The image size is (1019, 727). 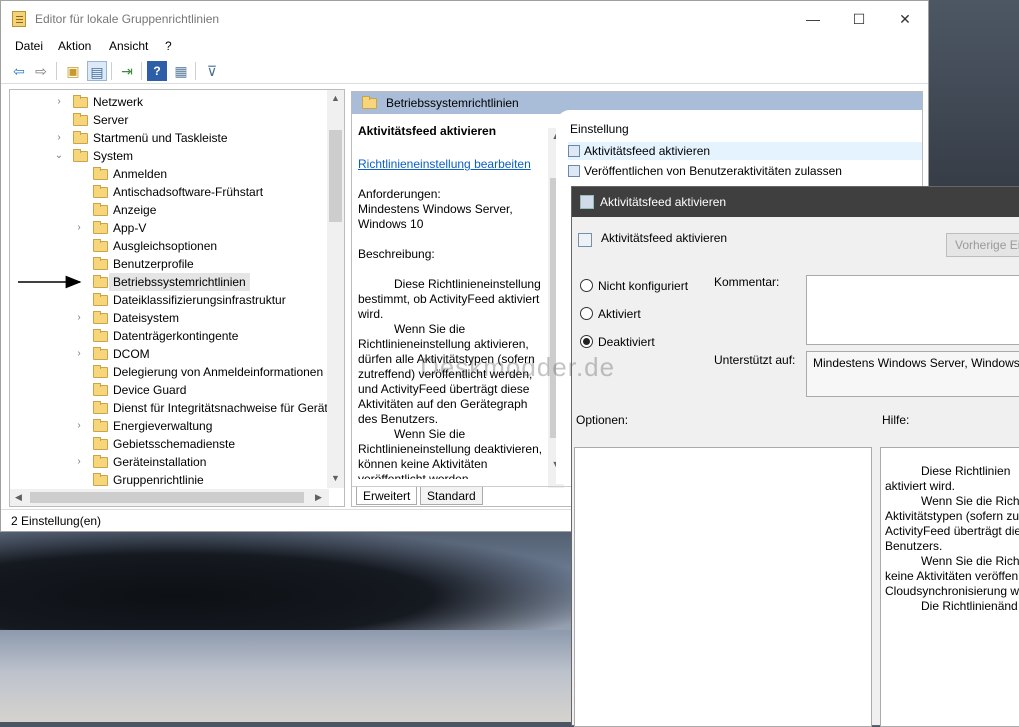 What do you see at coordinates (586, 341) in the screenshot?
I see `radio-button-selected` at bounding box center [586, 341].